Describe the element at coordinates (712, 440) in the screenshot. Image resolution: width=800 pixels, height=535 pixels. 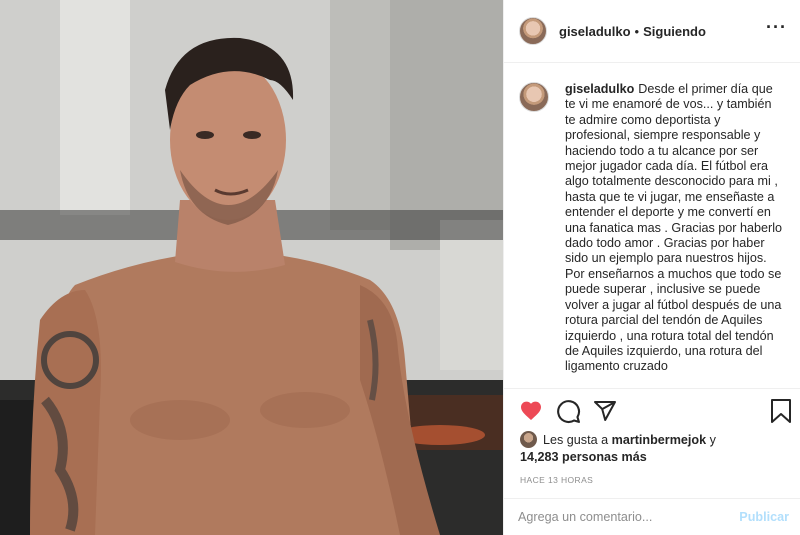
I see `likes-conjunction: y` at that location.